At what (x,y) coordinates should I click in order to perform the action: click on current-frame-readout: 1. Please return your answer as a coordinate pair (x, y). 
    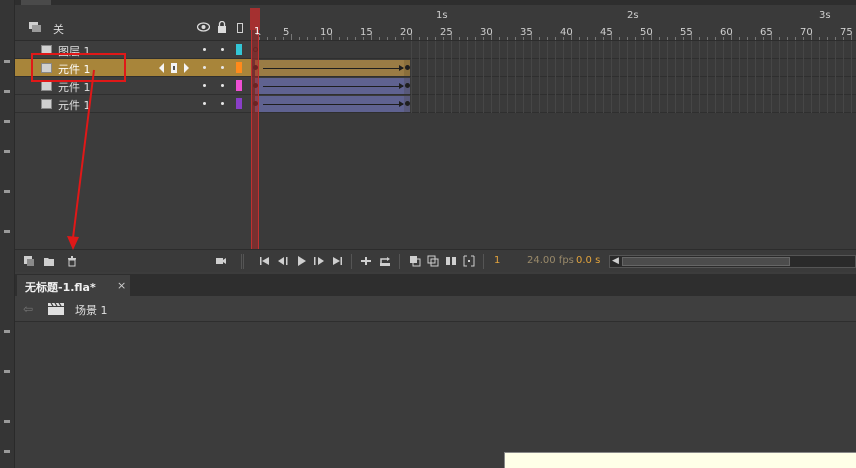
    Looking at the image, I should click on (497, 260).